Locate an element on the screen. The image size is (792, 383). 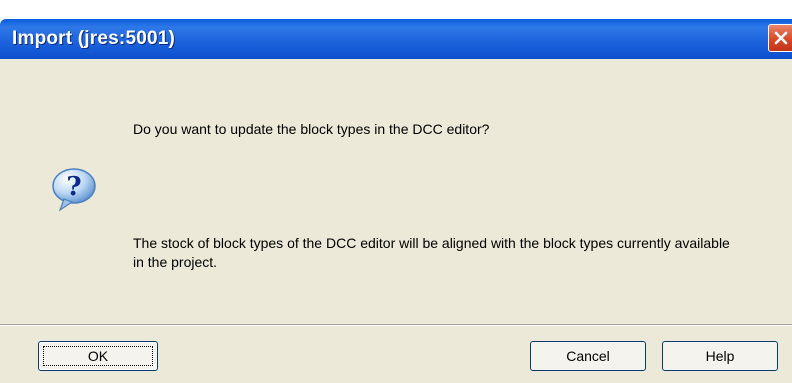
cancel-button: Cancel is located at coordinates (588, 356).